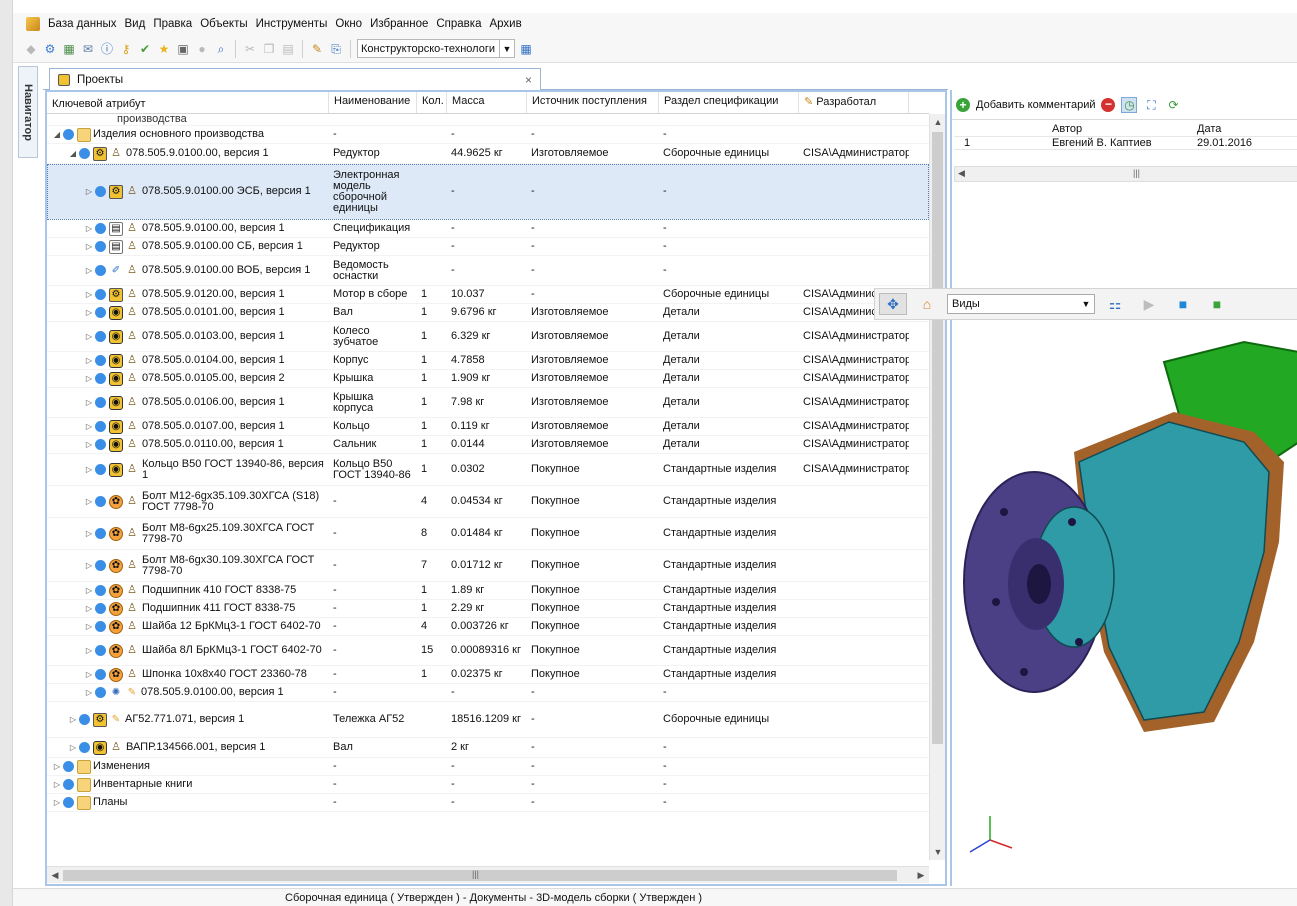  Describe the element at coordinates (432, 102) in the screenshot. I see `column-header-qty: Кол.` at that location.